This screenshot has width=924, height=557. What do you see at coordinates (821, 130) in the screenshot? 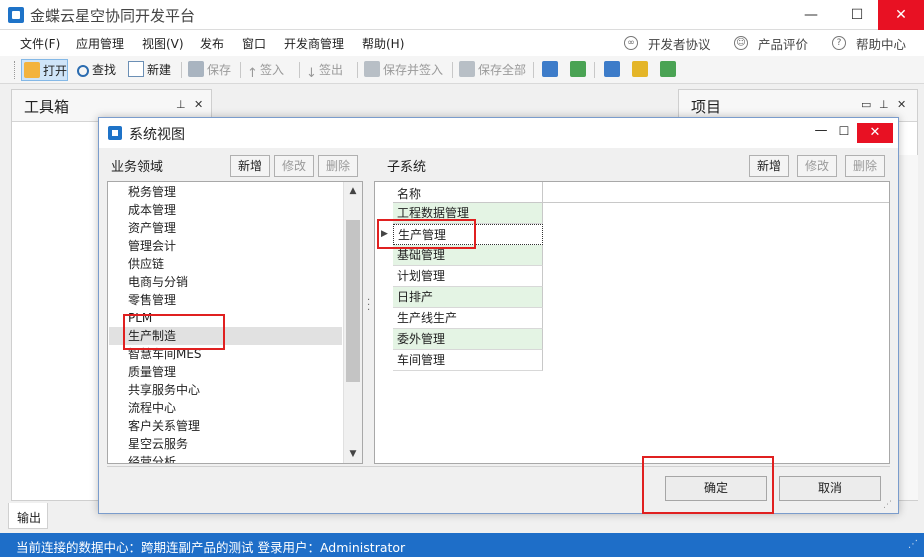
I see `dialog-minimize-button: —` at bounding box center [821, 130].